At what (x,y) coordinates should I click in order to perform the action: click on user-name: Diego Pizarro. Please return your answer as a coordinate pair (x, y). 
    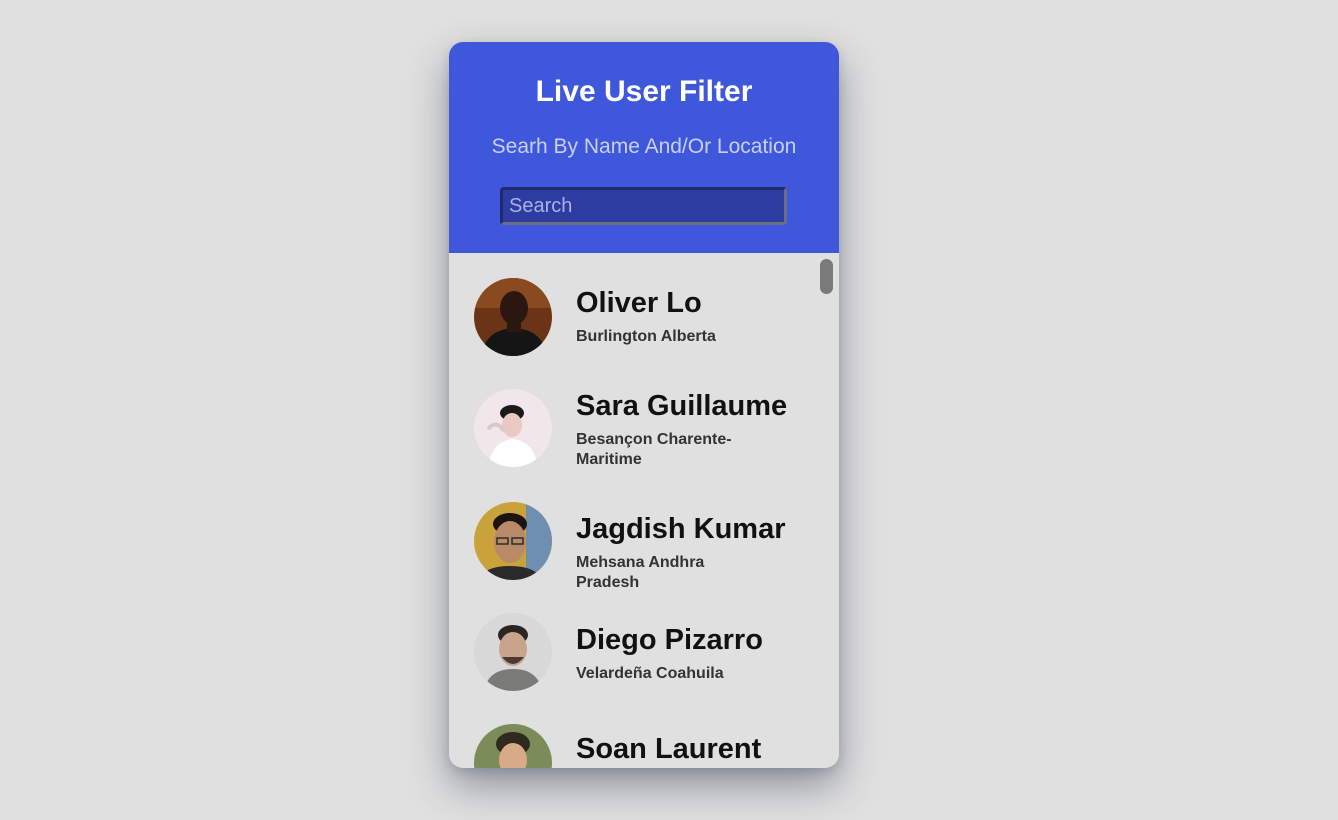
    Looking at the image, I should click on (669, 640).